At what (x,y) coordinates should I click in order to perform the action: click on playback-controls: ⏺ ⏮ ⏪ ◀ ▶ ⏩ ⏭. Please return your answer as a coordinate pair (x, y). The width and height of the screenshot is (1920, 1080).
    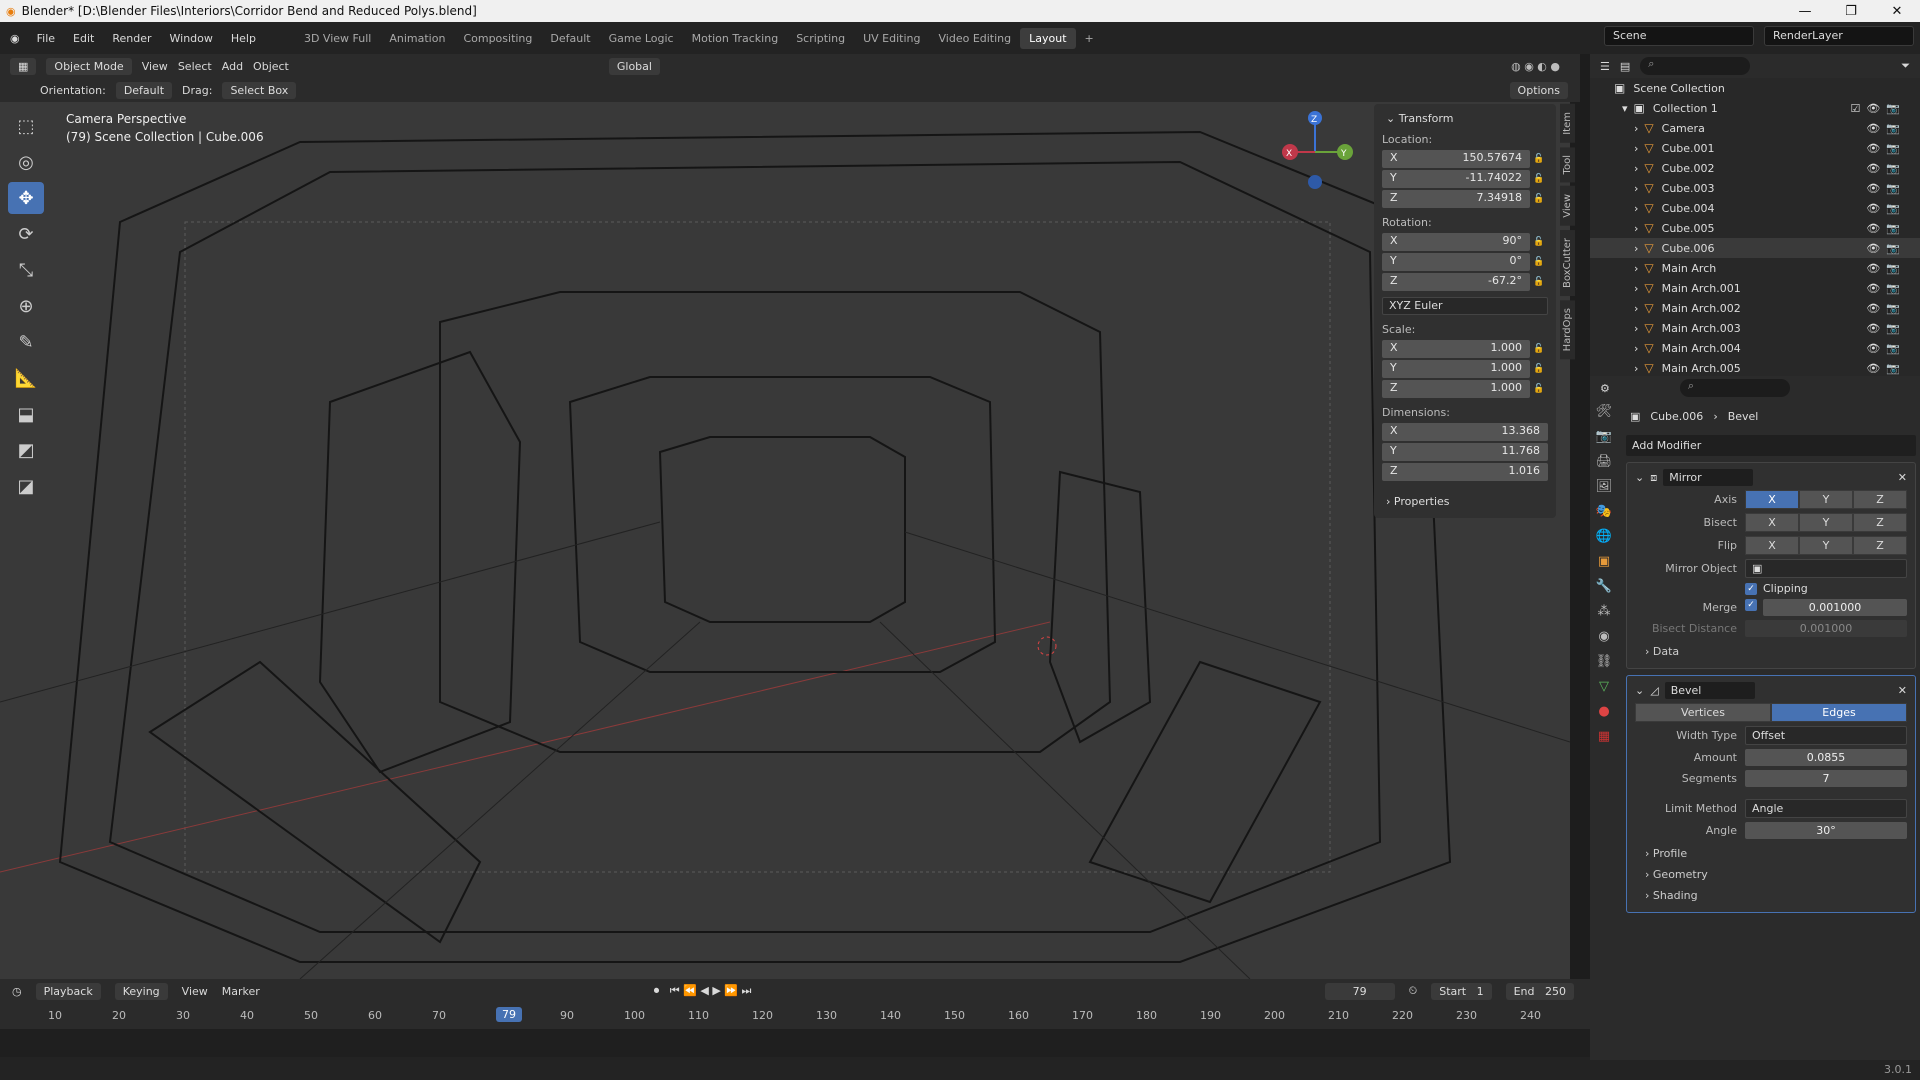
    Looking at the image, I should click on (703, 991).